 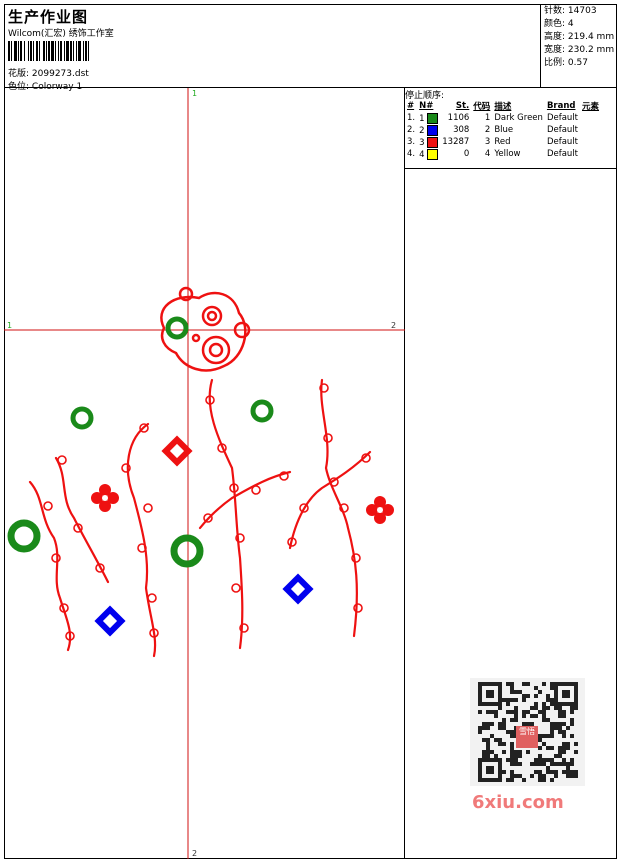 I want to click on col-index: #, so click(x=411, y=106).